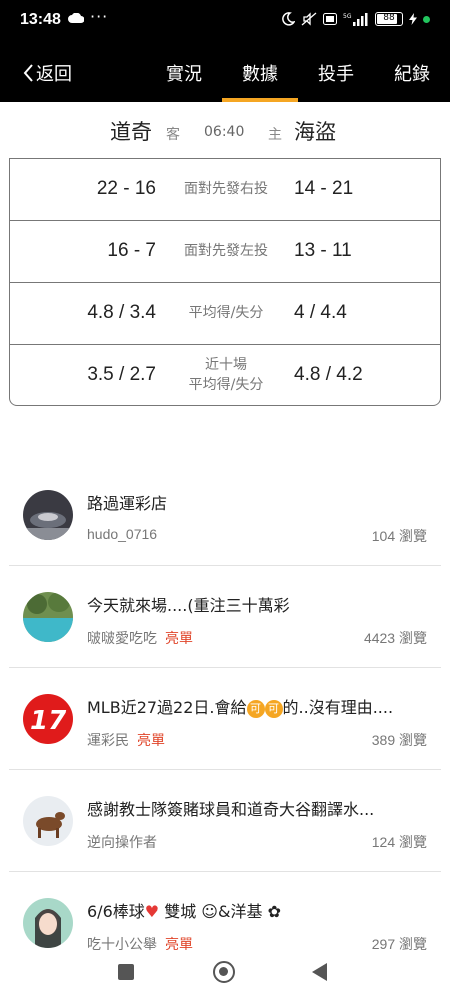 The image size is (450, 1000). Describe the element at coordinates (275, 135) in the screenshot. I see `home-tag: 主` at that location.